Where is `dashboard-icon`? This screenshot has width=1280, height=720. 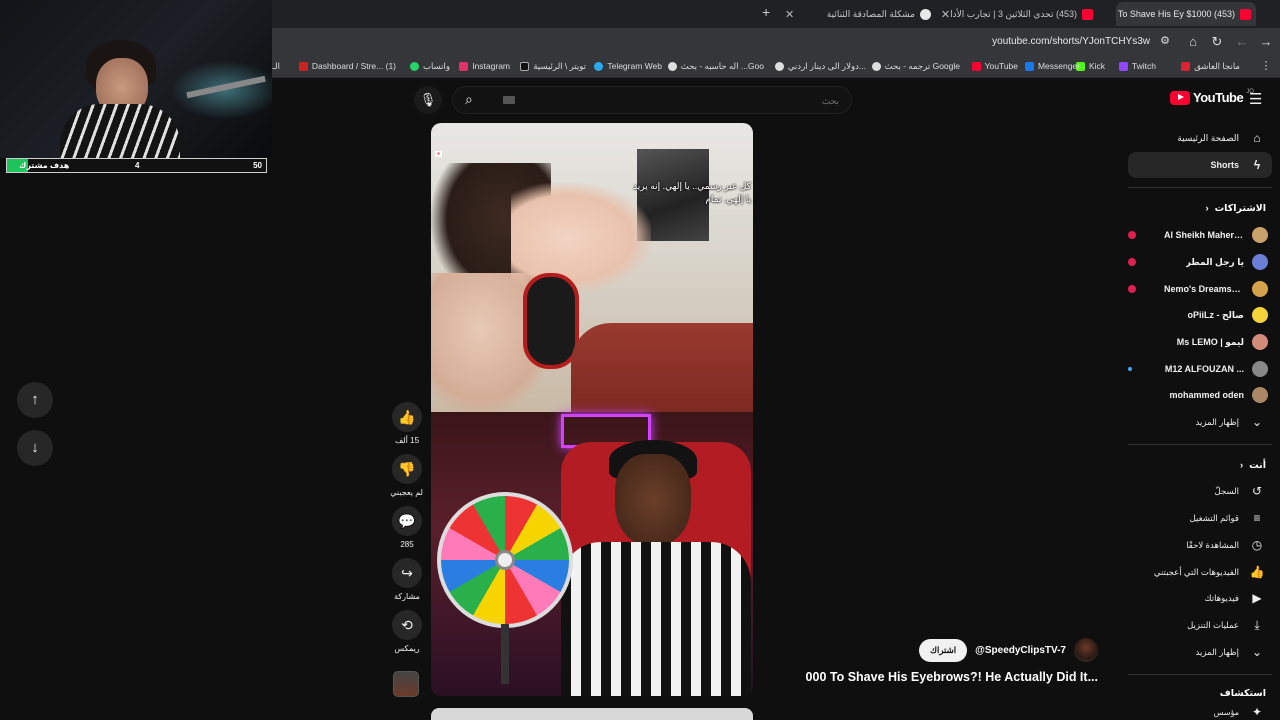
dashboard-icon is located at coordinates (303, 66).